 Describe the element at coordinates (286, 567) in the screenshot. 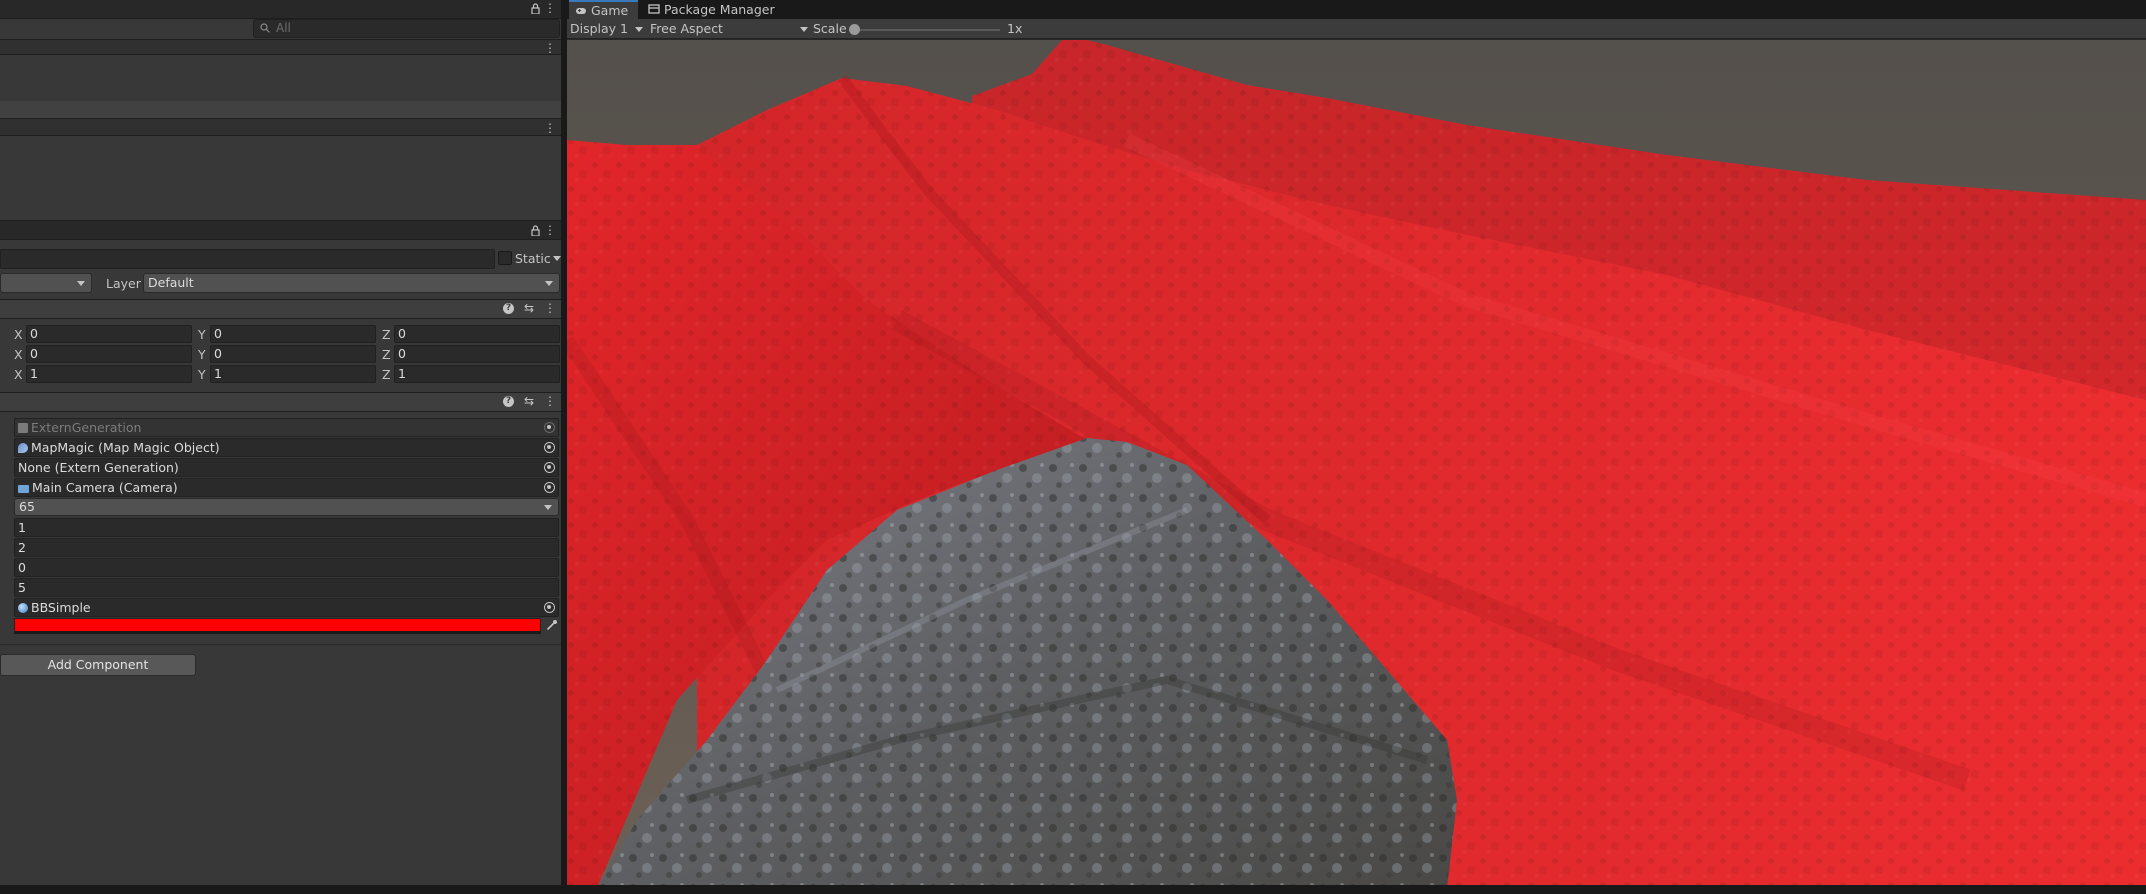

I see `int-field-3: 0` at that location.